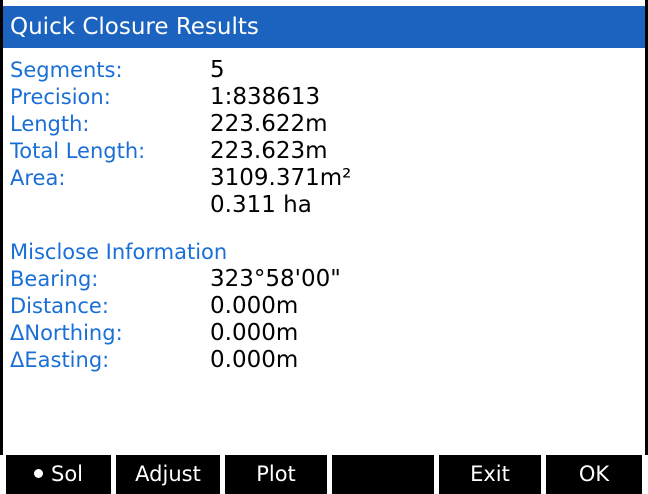 This screenshot has width=648, height=494. I want to click on screen-left-border, so click(1, 247).